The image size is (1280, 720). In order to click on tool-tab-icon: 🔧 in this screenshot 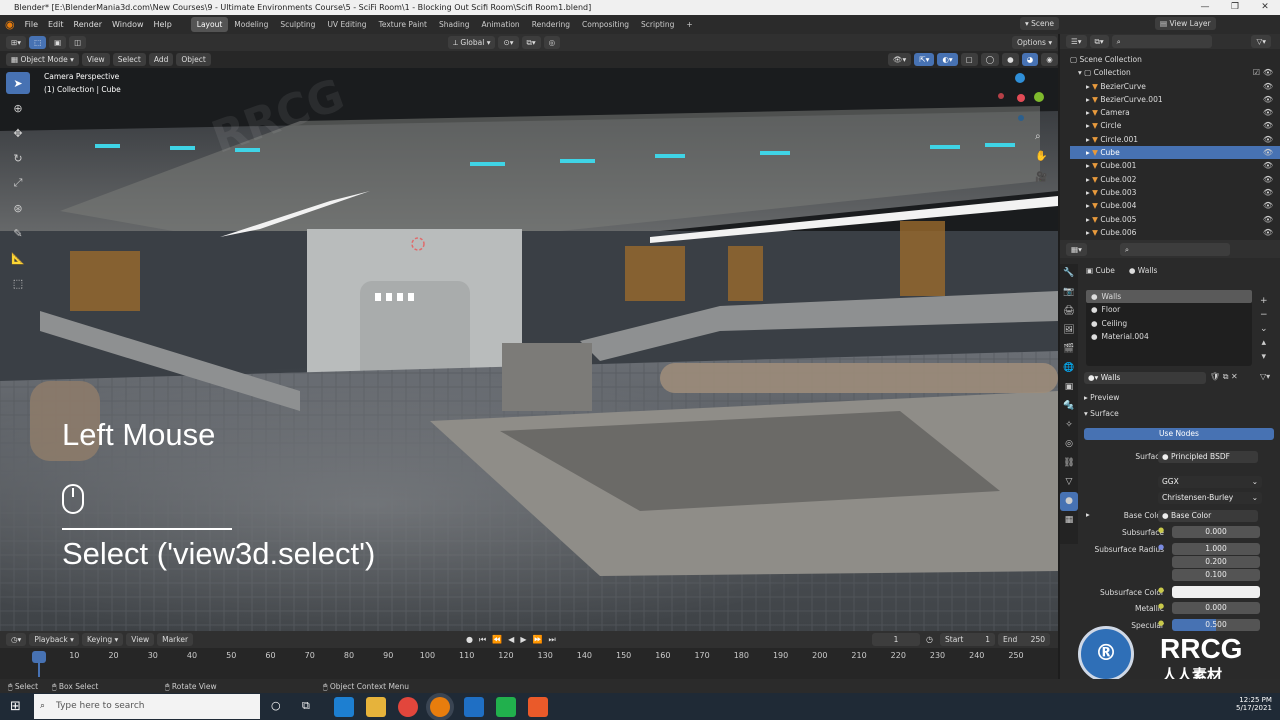, I will do `click(1069, 273)`.